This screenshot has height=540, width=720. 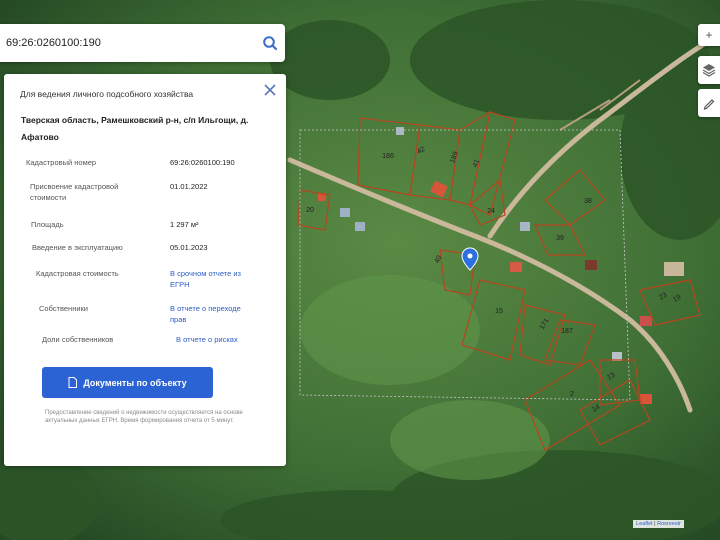 What do you see at coordinates (310, 210) in the screenshot?
I see `parcel-number-label: 20` at bounding box center [310, 210].